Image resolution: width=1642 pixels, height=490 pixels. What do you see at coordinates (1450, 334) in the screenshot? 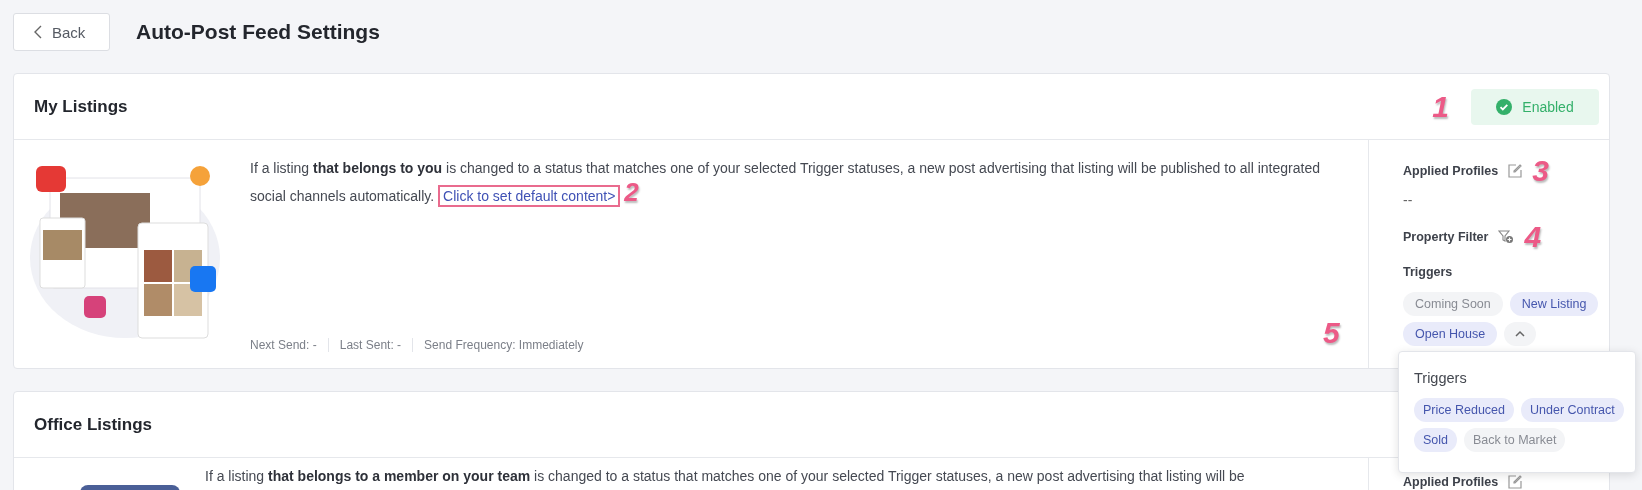
I see `trigger-chip: Open House` at bounding box center [1450, 334].